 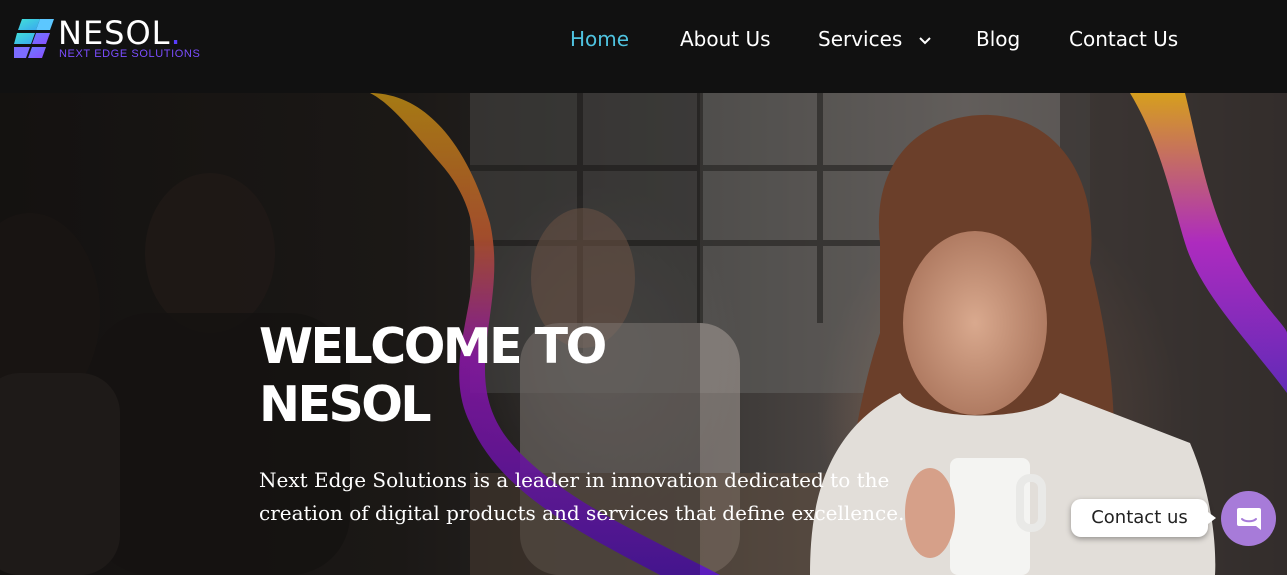 I want to click on nav-item-services: Services, so click(x=874, y=39).